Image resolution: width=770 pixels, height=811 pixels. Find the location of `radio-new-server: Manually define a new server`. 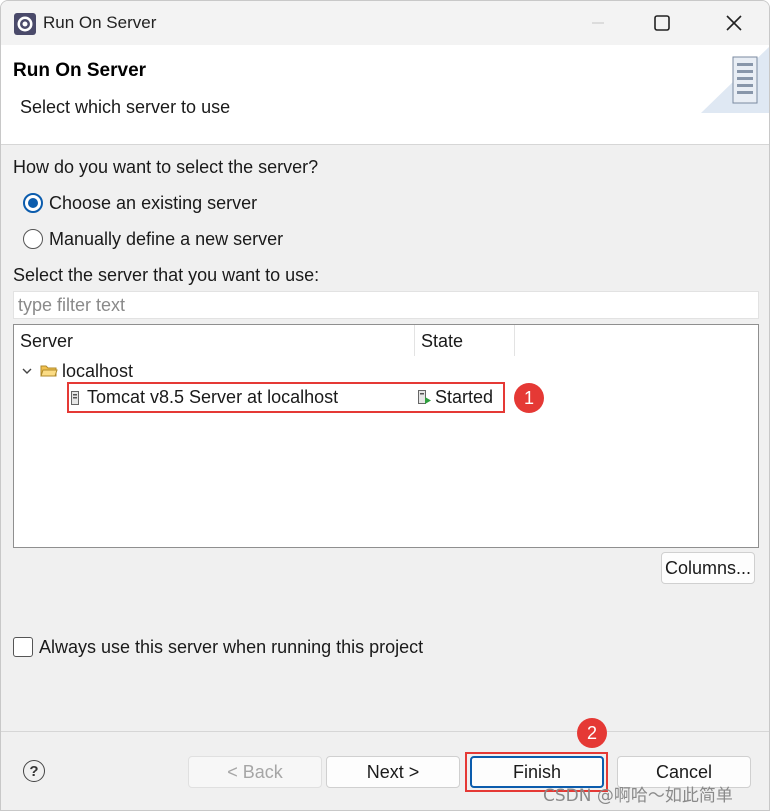

radio-new-server: Manually define a new server is located at coordinates (153, 239).